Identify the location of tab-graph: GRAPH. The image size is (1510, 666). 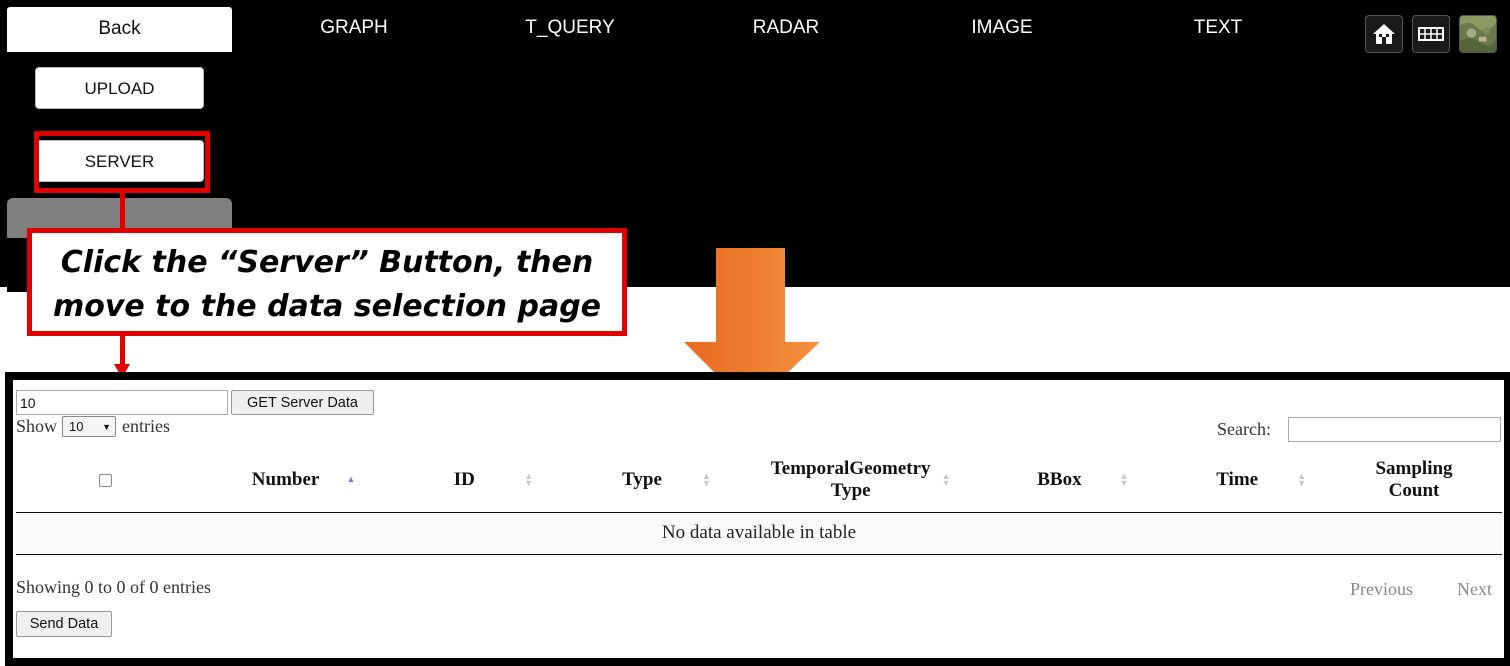
(354, 26).